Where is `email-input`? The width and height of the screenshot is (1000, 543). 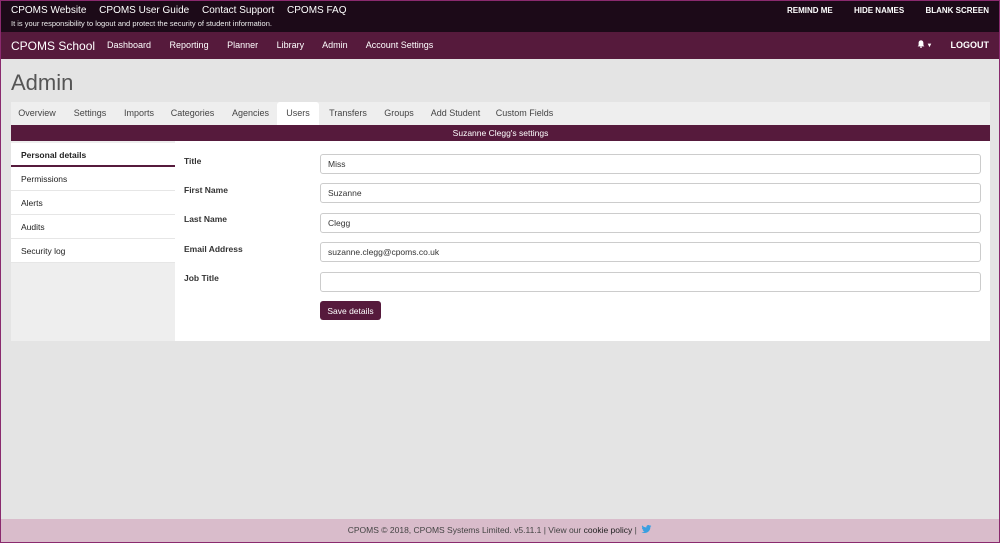 email-input is located at coordinates (650, 252).